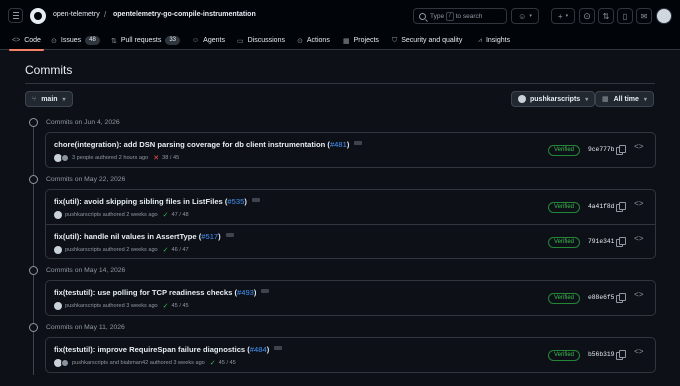  I want to click on commit-sha: 4a41f8d, so click(601, 206).